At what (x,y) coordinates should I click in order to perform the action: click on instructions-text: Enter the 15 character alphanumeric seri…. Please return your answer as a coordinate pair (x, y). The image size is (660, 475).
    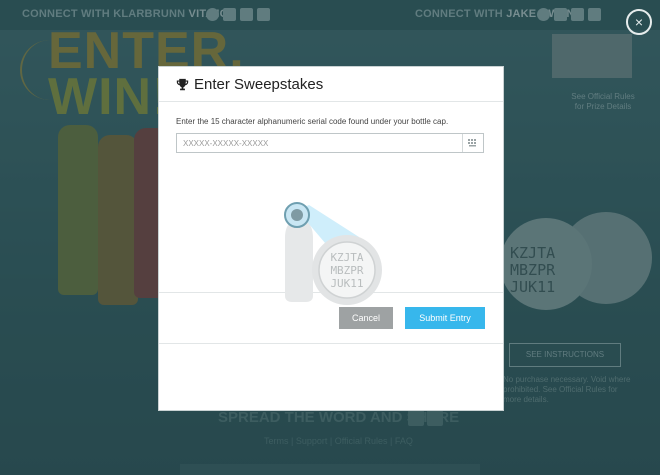
    Looking at the image, I should click on (312, 121).